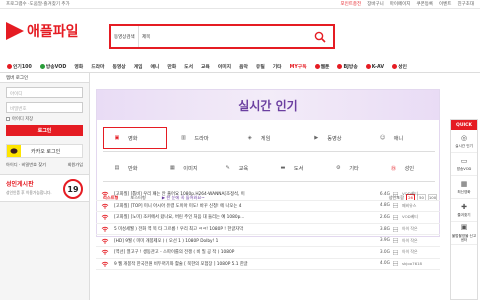  What do you see at coordinates (268, 138) in the screenshot?
I see `category-cell-2: ◈ 게임` at bounding box center [268, 138].